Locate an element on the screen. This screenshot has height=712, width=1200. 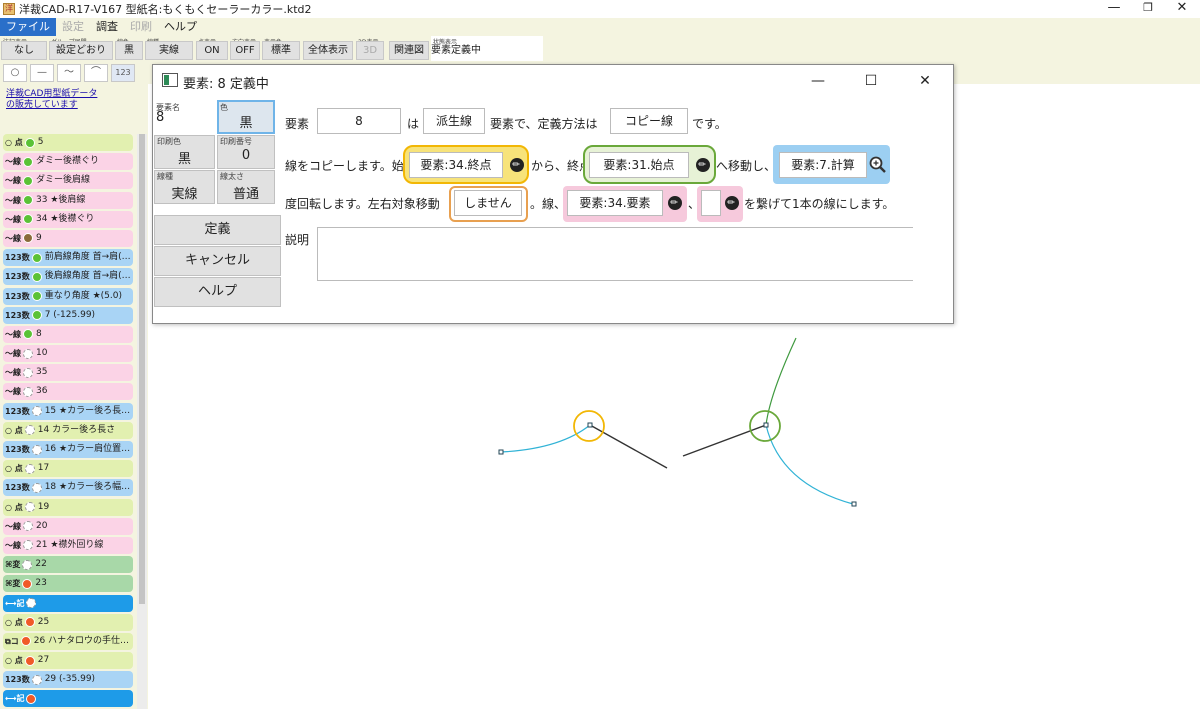
element-list-item: 〜線 ダミー後肩線 is located at coordinates (68, 181).